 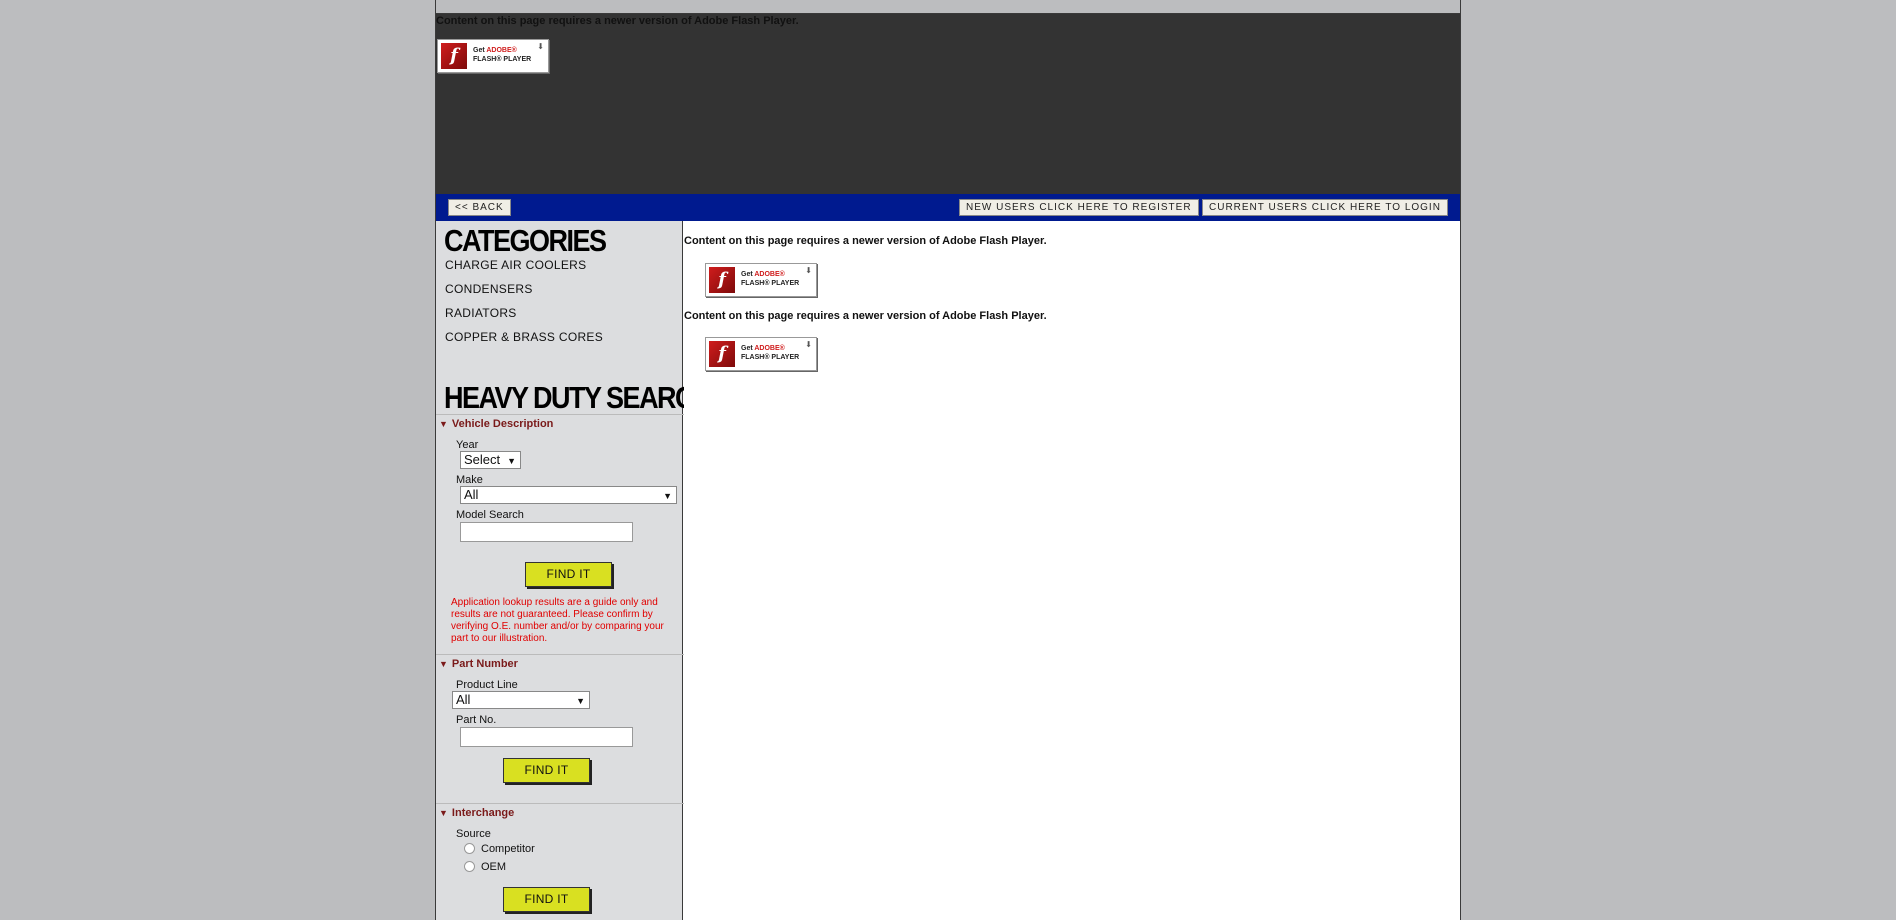 What do you see at coordinates (487, 685) in the screenshot?
I see `product-line-label: Product Line` at bounding box center [487, 685].